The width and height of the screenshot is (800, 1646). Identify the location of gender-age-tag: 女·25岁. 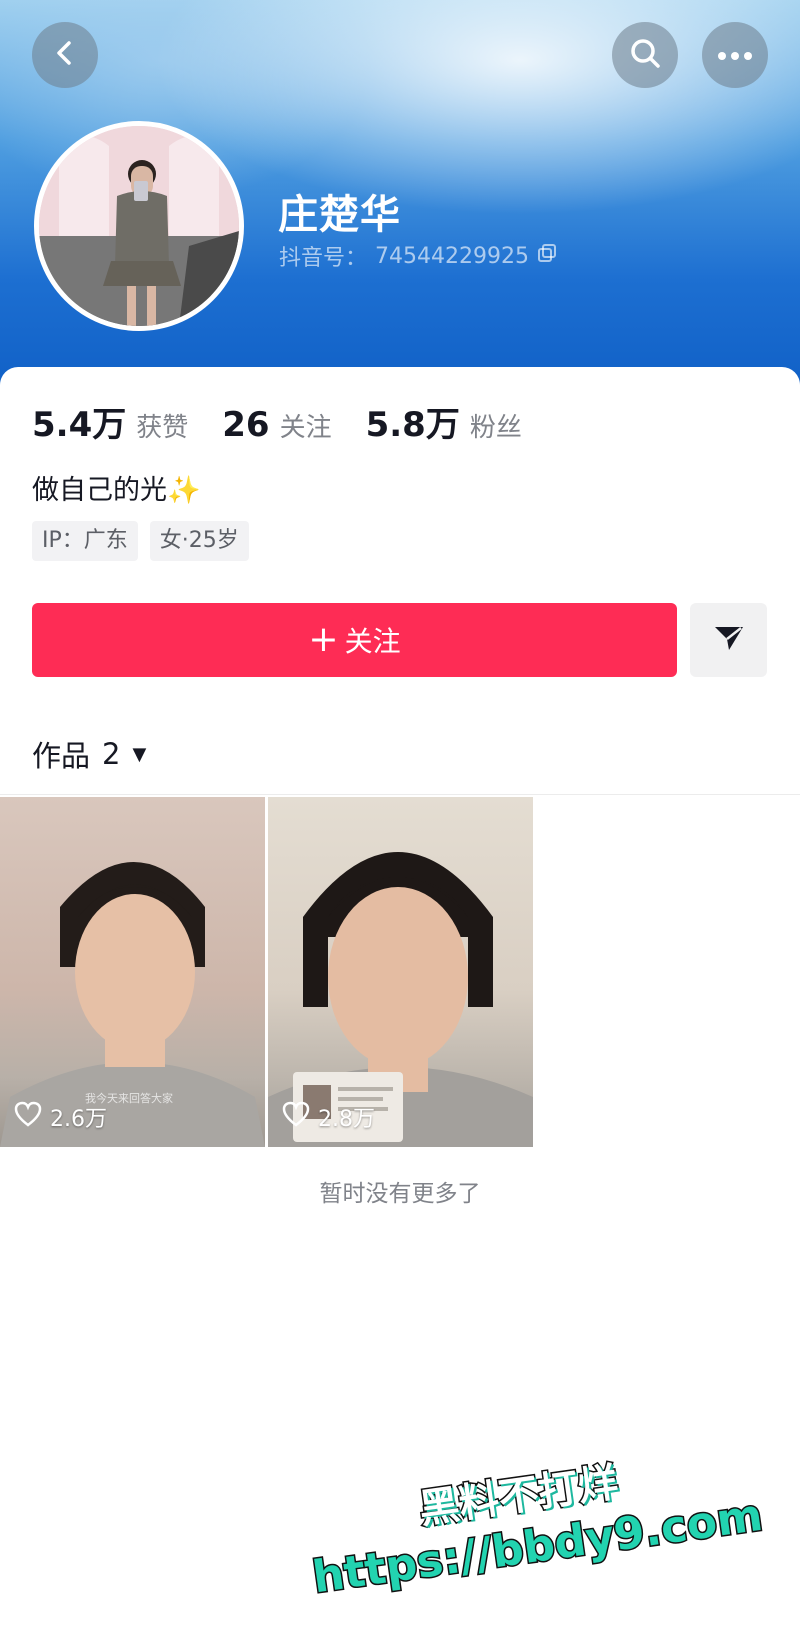
(199, 541).